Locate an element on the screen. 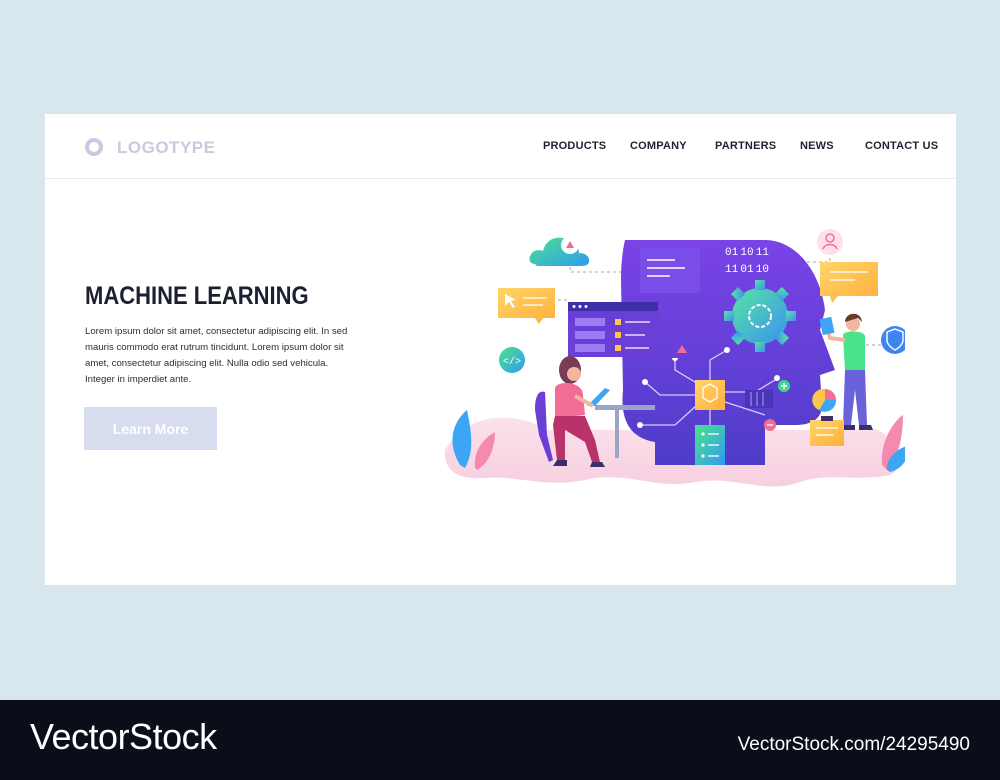  nav-partners: PARTNERS is located at coordinates (745, 146).